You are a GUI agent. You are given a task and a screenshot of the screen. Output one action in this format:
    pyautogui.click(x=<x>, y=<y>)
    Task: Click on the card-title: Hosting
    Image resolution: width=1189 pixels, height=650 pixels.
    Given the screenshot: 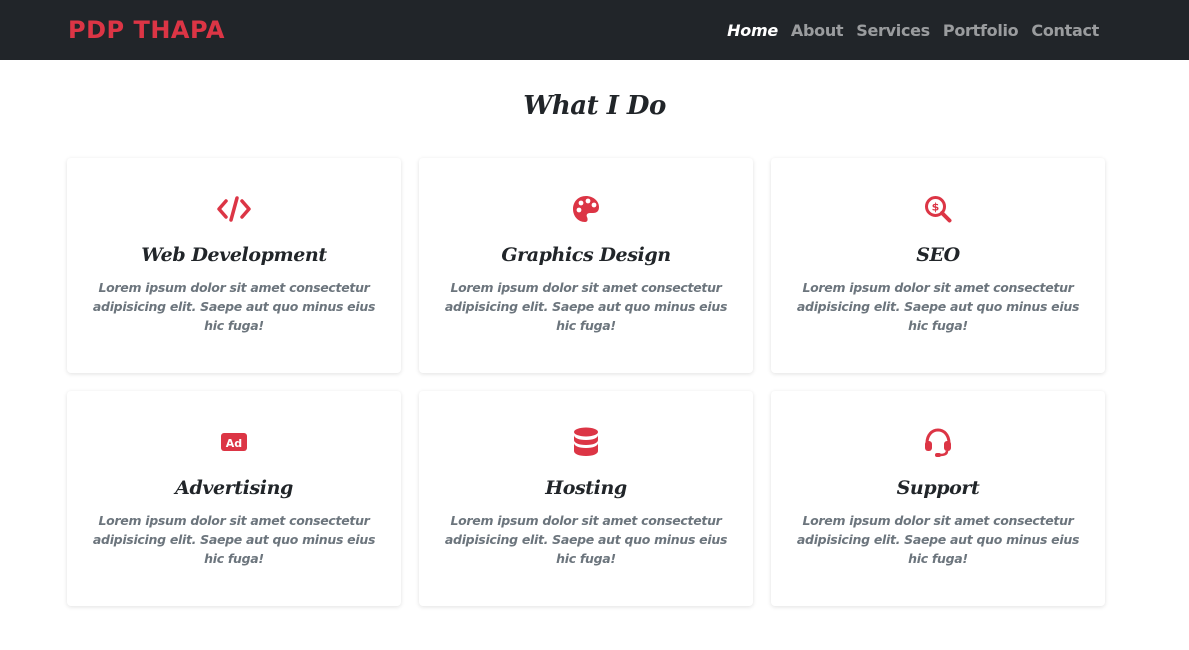 What is the action you would take?
    pyautogui.click(x=586, y=488)
    